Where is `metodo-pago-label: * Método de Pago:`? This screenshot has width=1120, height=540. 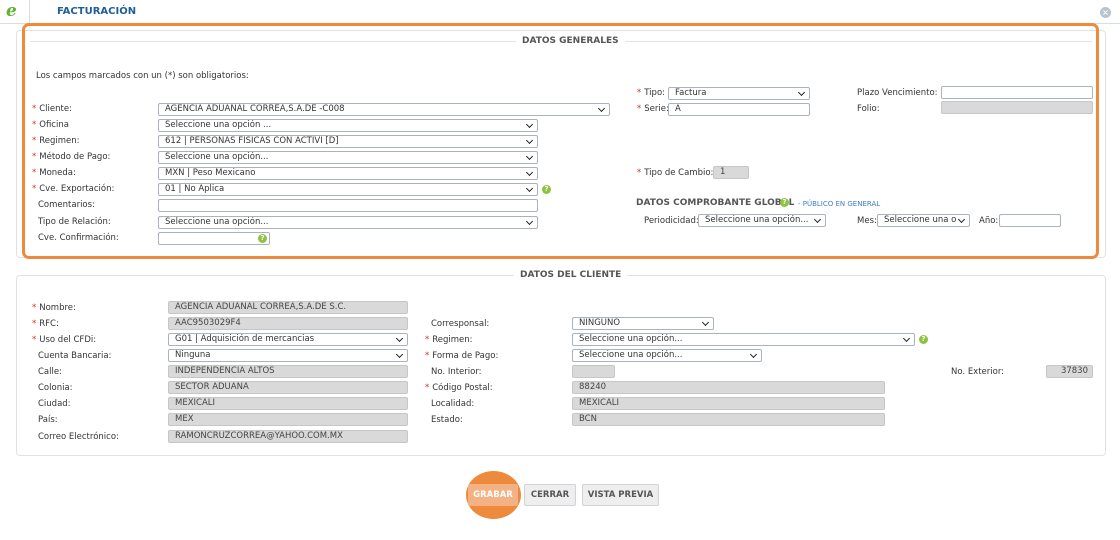 metodo-pago-label: * Método de Pago: is located at coordinates (71, 157).